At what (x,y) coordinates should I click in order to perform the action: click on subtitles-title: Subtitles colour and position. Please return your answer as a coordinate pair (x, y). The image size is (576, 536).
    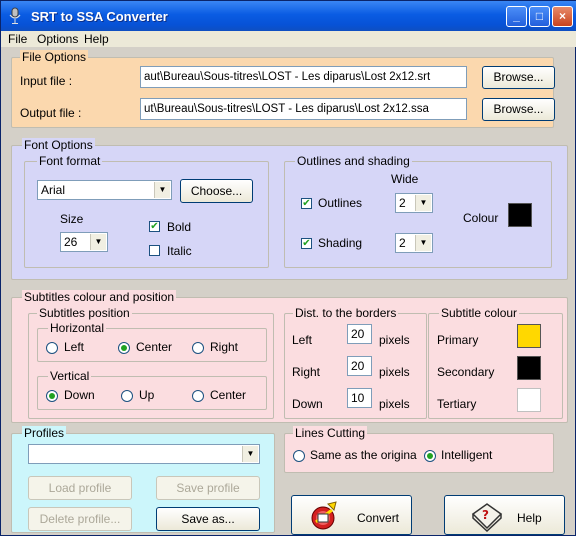
    Looking at the image, I should click on (99, 297).